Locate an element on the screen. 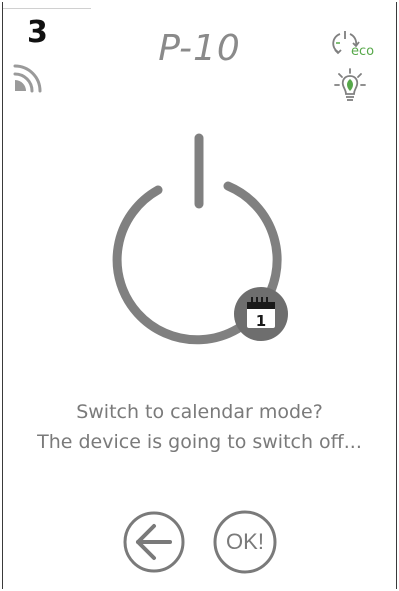 The image size is (399, 591). ok-button-label: OK! is located at coordinates (245, 541).